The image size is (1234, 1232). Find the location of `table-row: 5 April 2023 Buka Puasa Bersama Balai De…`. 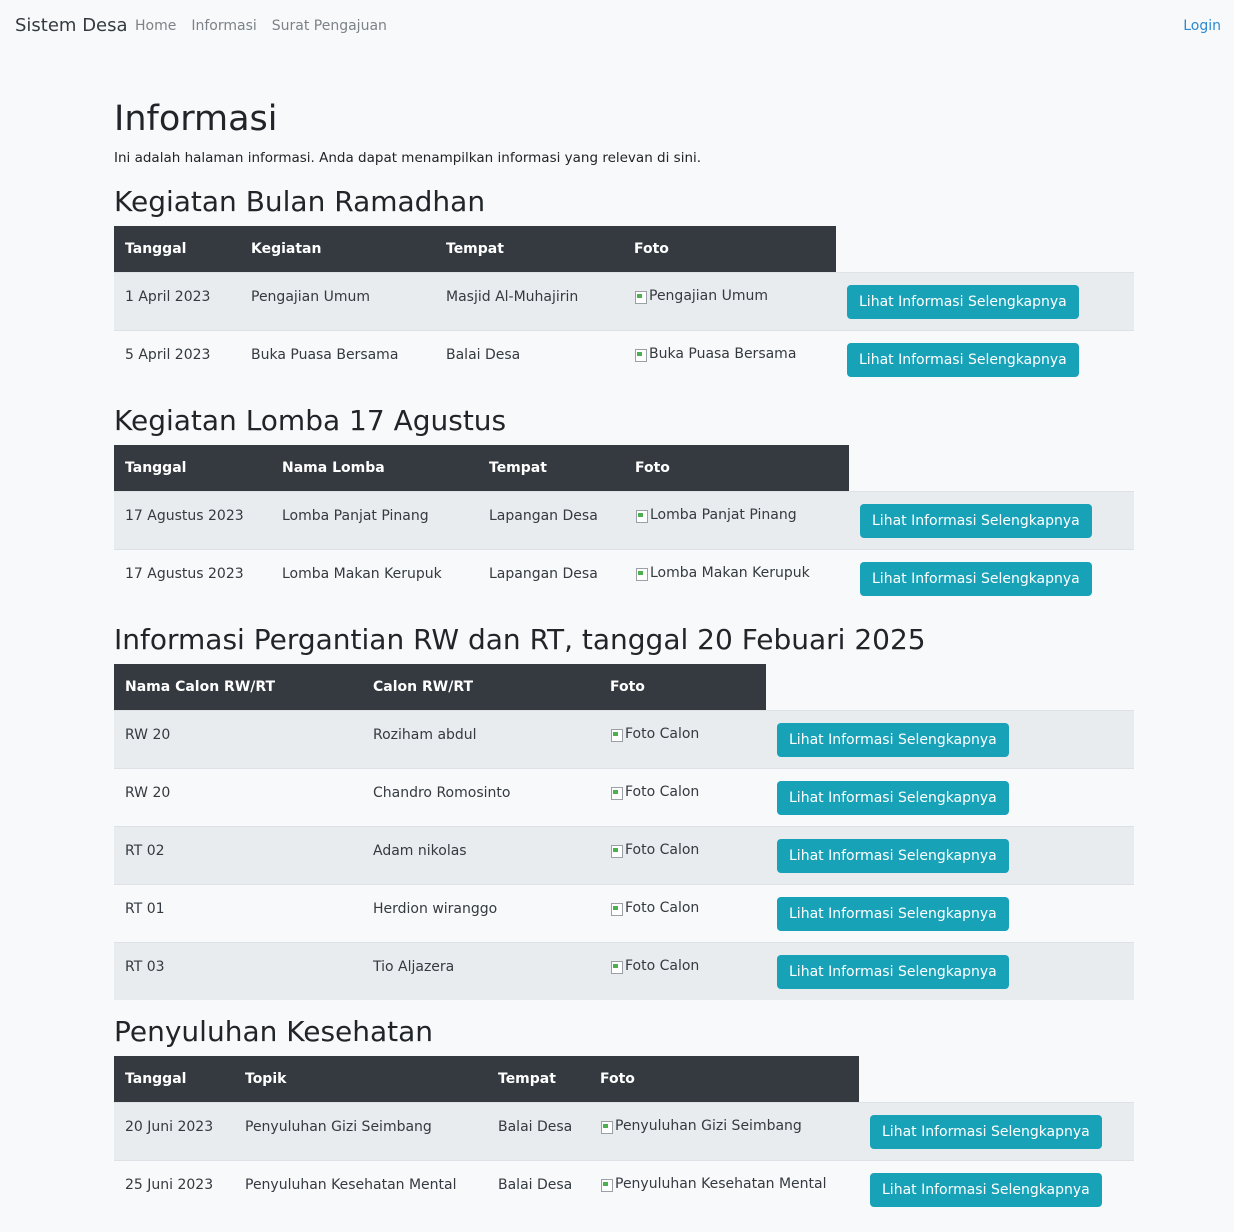

table-row: 5 April 2023 Buka Puasa Bersama Balai De… is located at coordinates (624, 359).